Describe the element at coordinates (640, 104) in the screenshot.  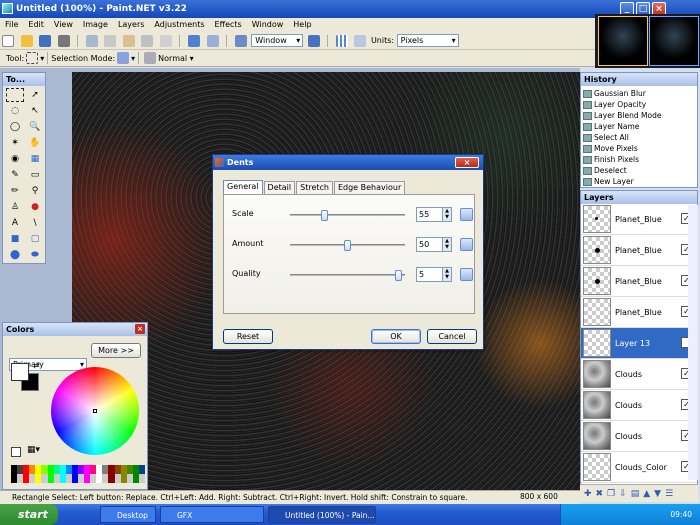
I see `history-item: Layer Opacity` at that location.